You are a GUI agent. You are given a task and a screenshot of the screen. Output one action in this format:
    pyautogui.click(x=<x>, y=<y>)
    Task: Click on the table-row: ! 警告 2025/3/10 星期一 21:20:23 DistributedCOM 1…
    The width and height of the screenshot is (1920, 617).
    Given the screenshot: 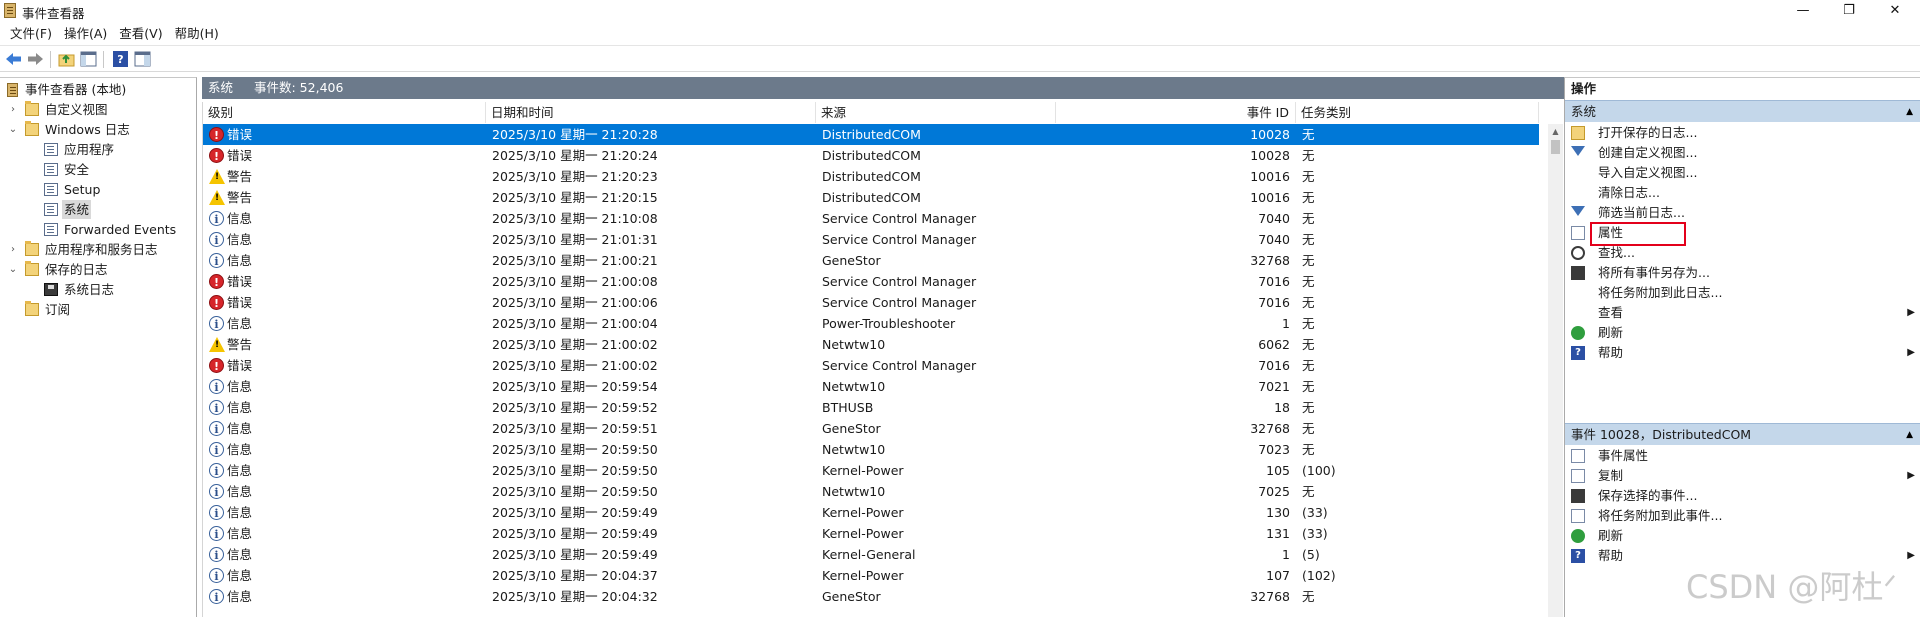 What is the action you would take?
    pyautogui.click(x=871, y=176)
    